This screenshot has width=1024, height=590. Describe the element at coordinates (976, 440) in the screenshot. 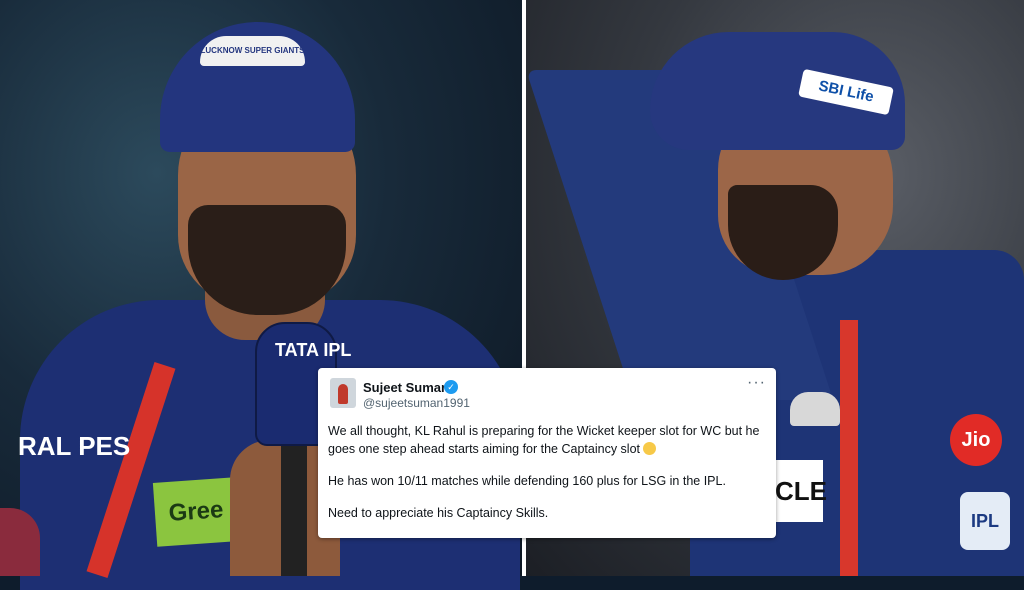

I see `jio-logo: Jio` at that location.